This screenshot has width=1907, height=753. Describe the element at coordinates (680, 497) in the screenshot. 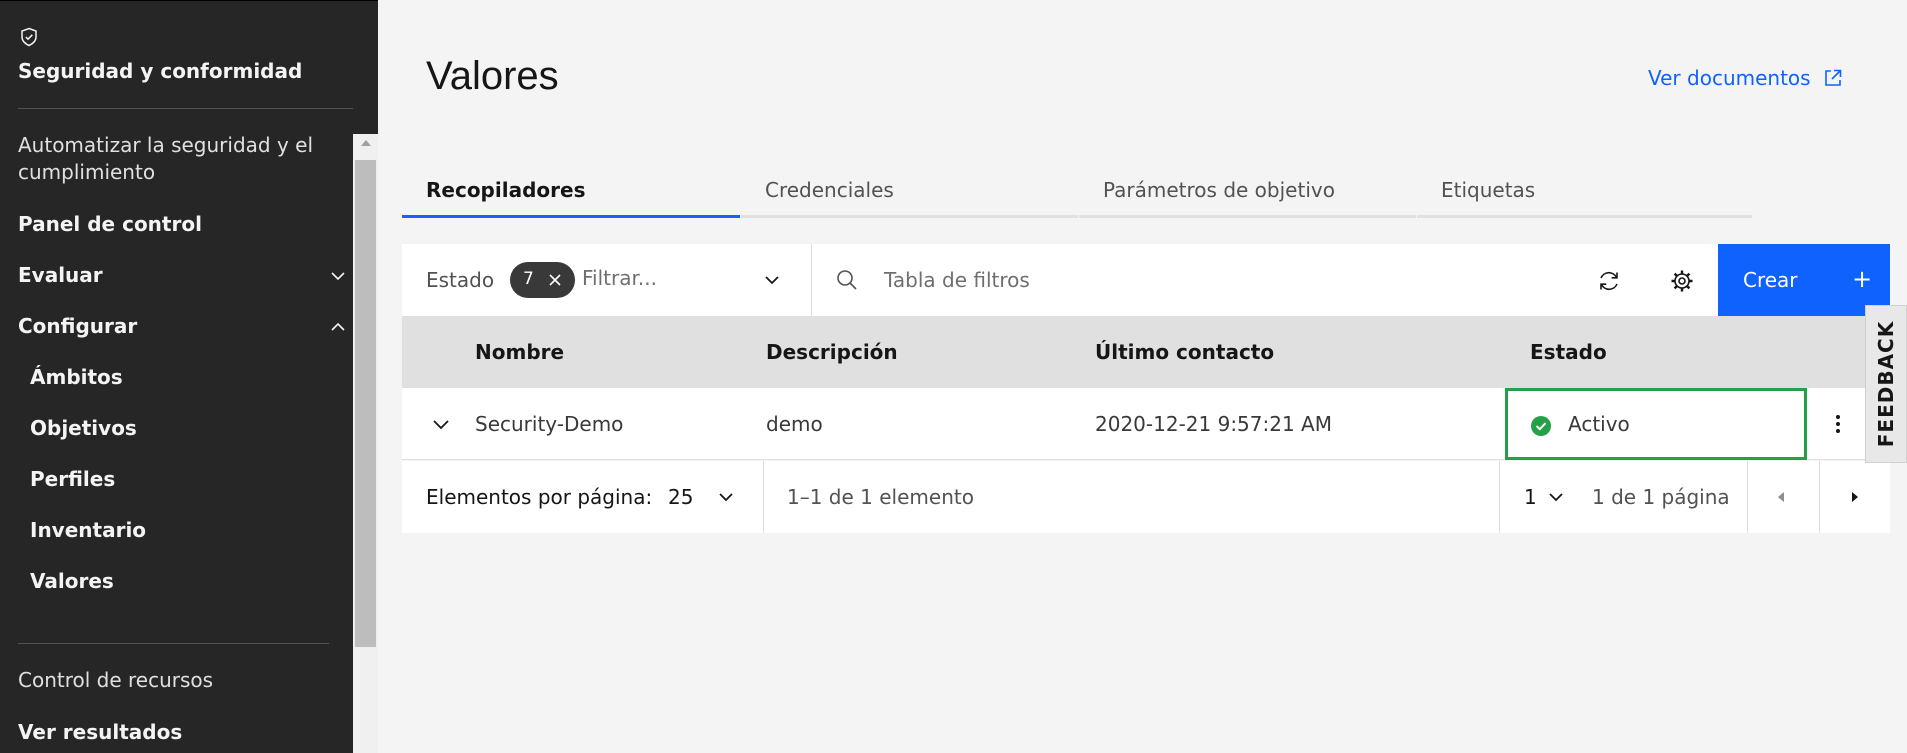

I see `items-per-page-select: 25` at that location.